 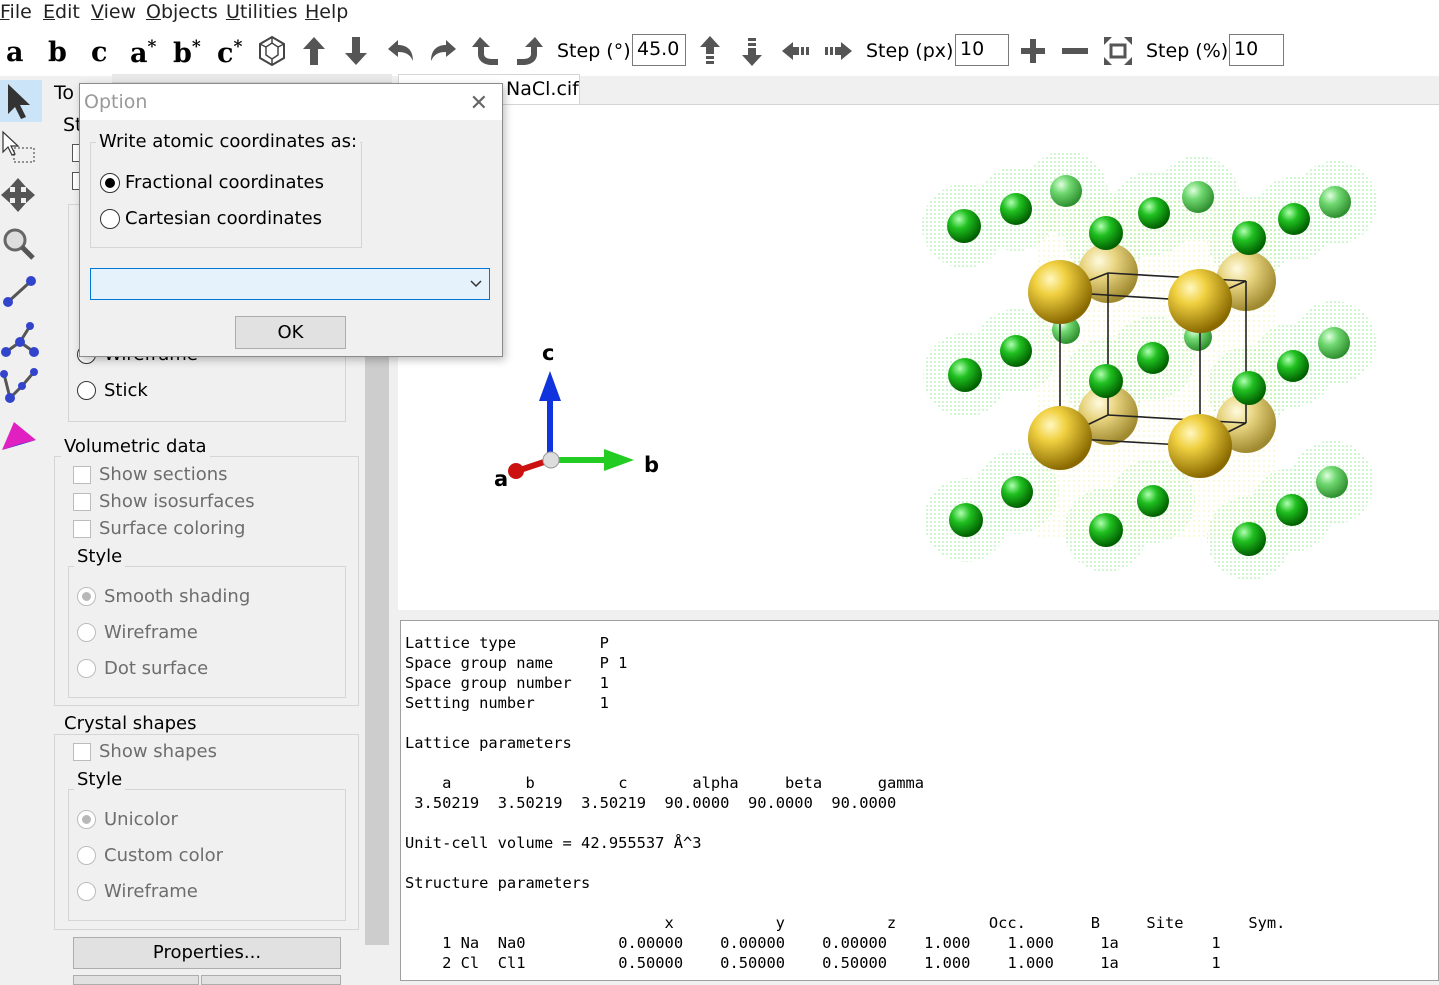 I want to click on ok-button: OK, so click(x=290, y=332).